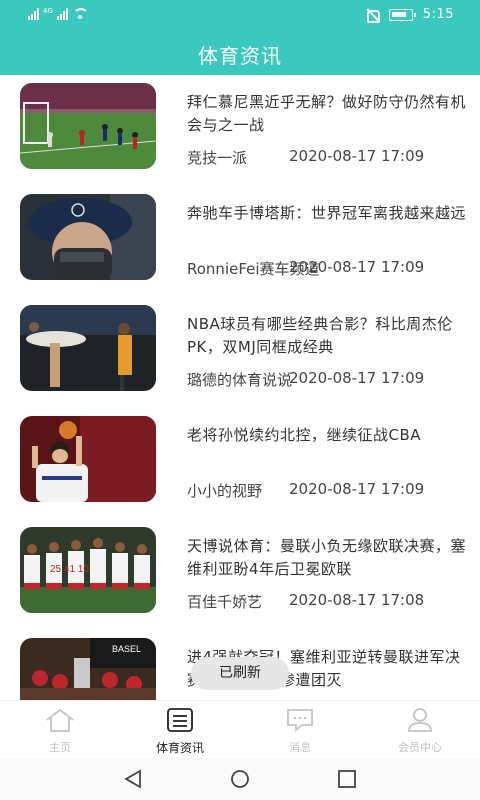 Image resolution: width=480 pixels, height=800 pixels. What do you see at coordinates (60, 720) in the screenshot?
I see `home-icon` at bounding box center [60, 720].